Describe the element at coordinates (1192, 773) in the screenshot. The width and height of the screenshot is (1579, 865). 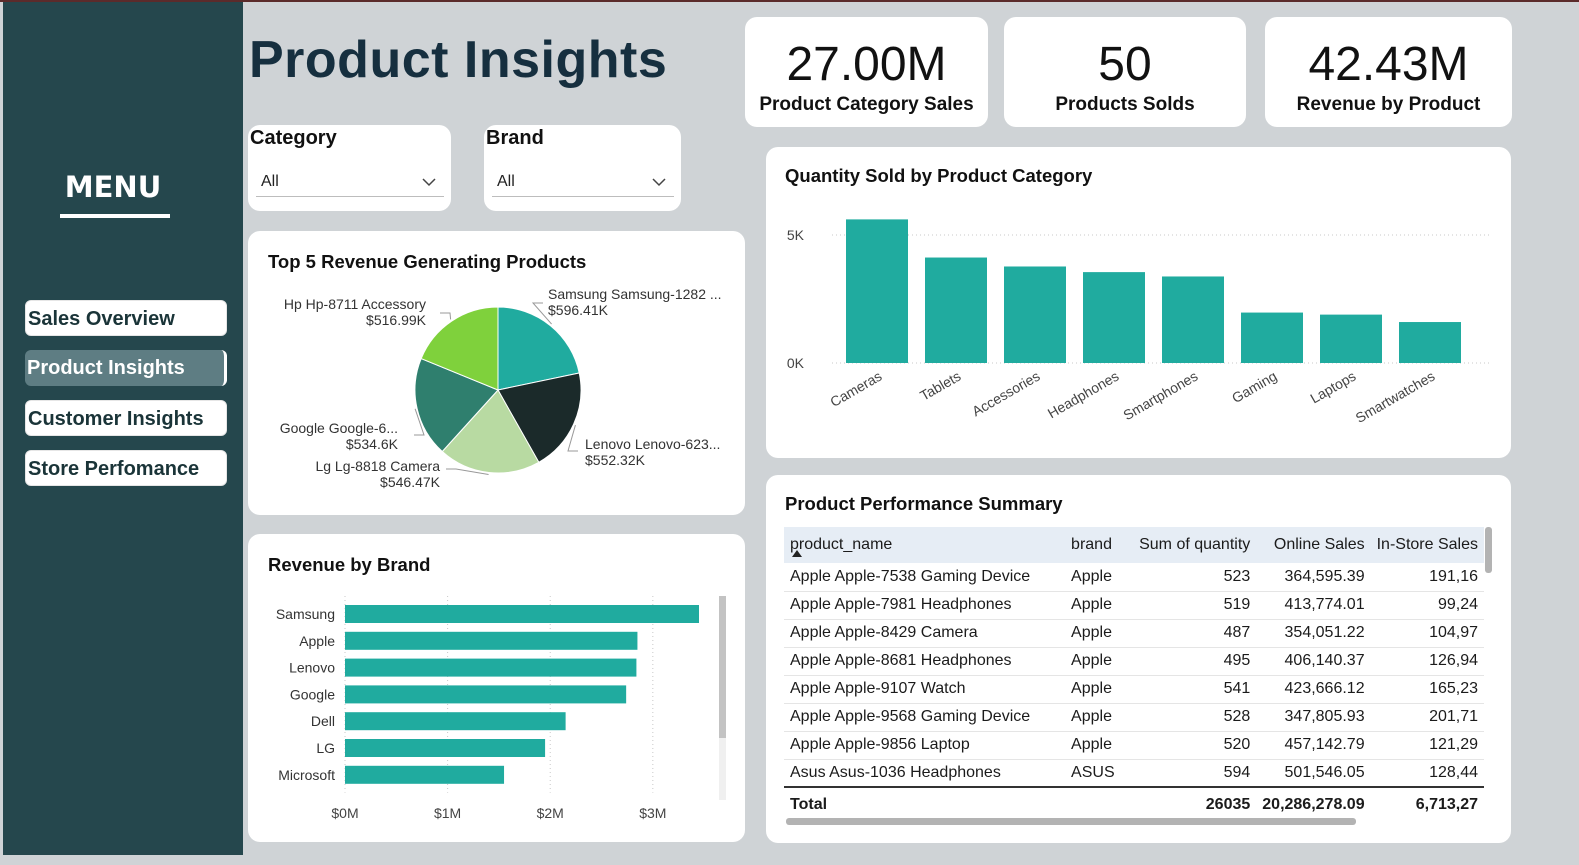
I see `table-cell: 594` at that location.